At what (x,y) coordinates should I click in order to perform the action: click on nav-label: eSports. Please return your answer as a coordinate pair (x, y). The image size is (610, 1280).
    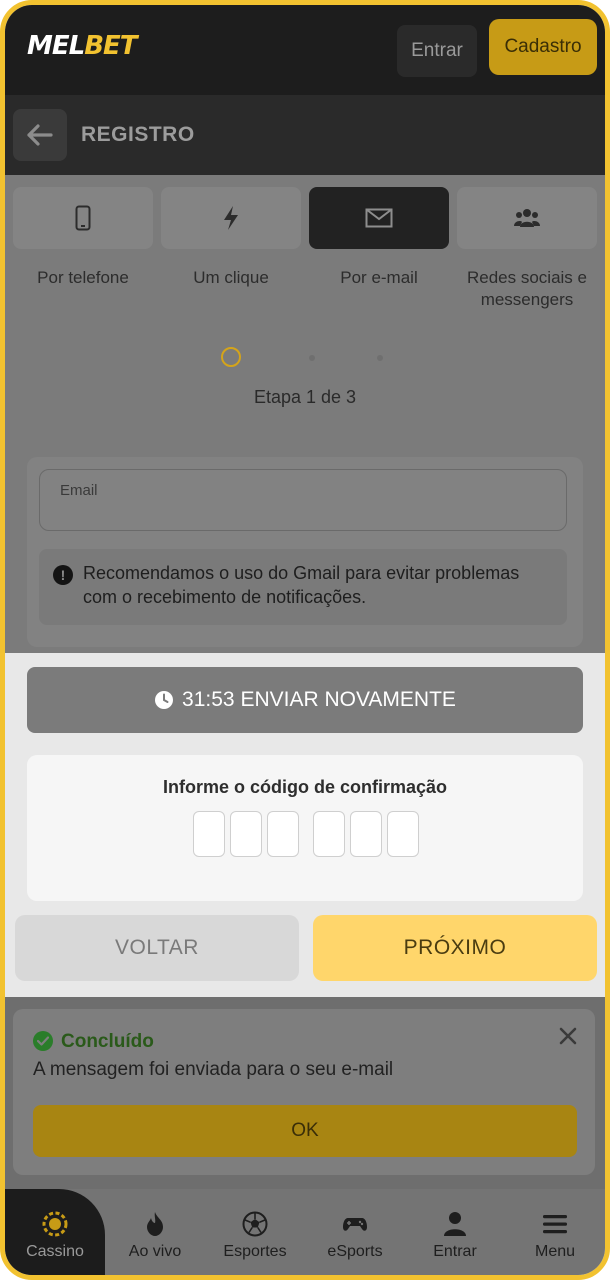
    Looking at the image, I should click on (355, 1251).